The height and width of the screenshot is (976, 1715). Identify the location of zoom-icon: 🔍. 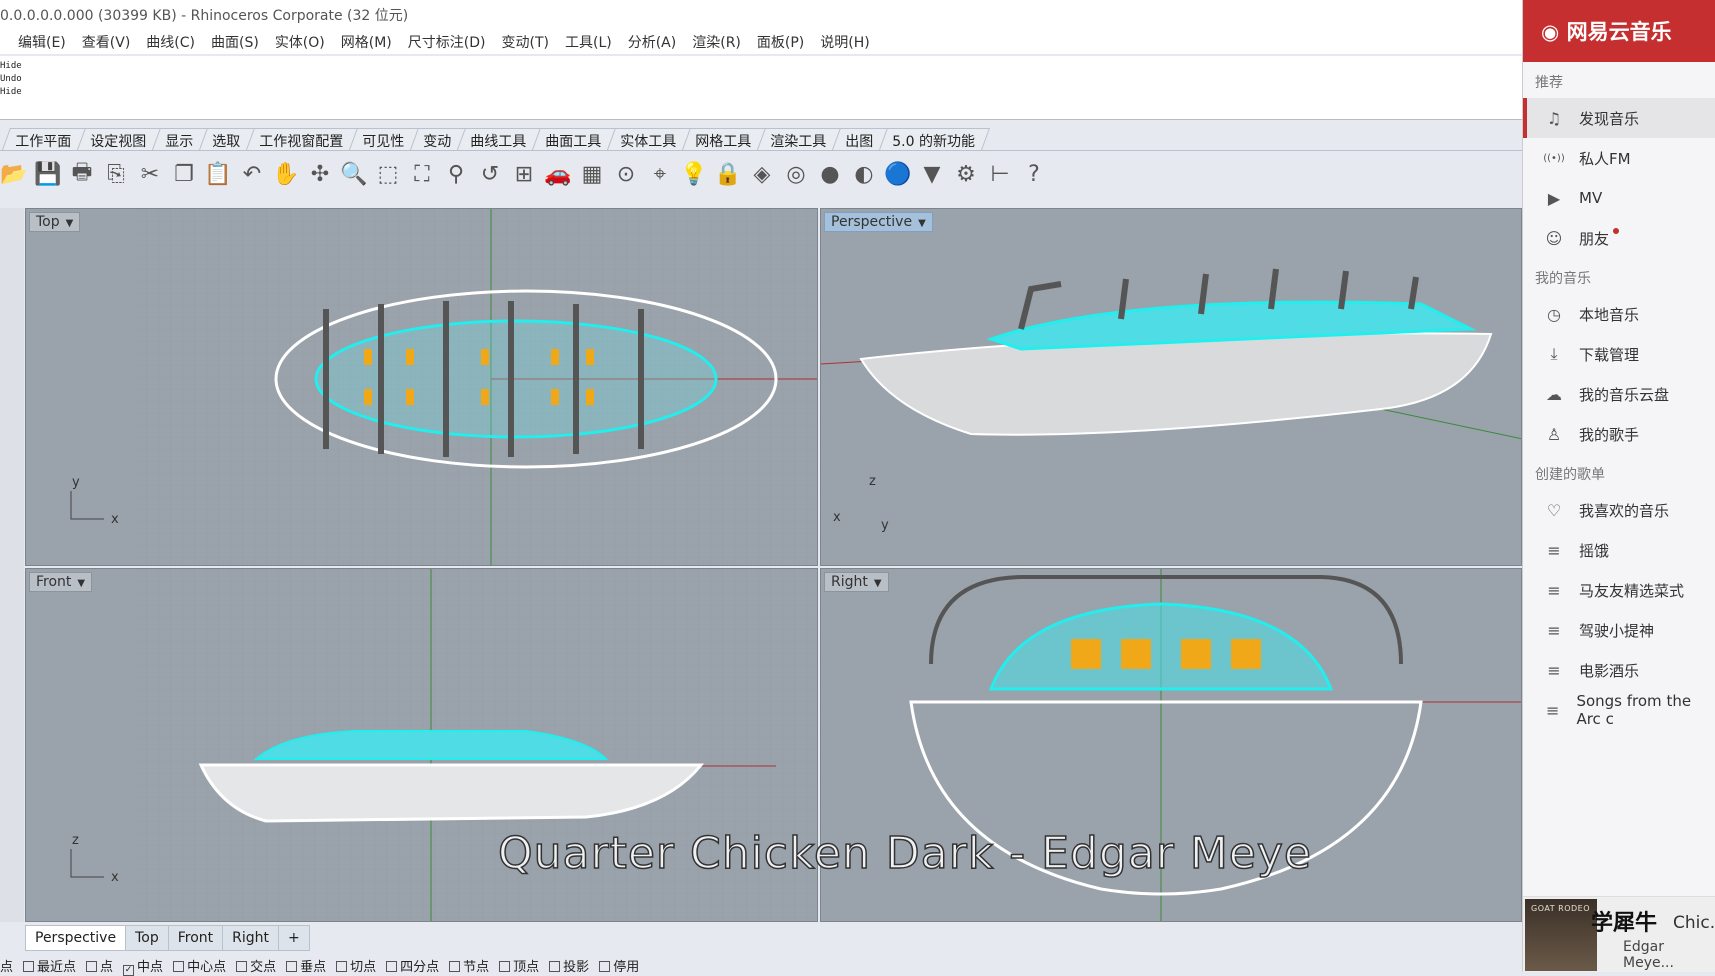
(354, 174).